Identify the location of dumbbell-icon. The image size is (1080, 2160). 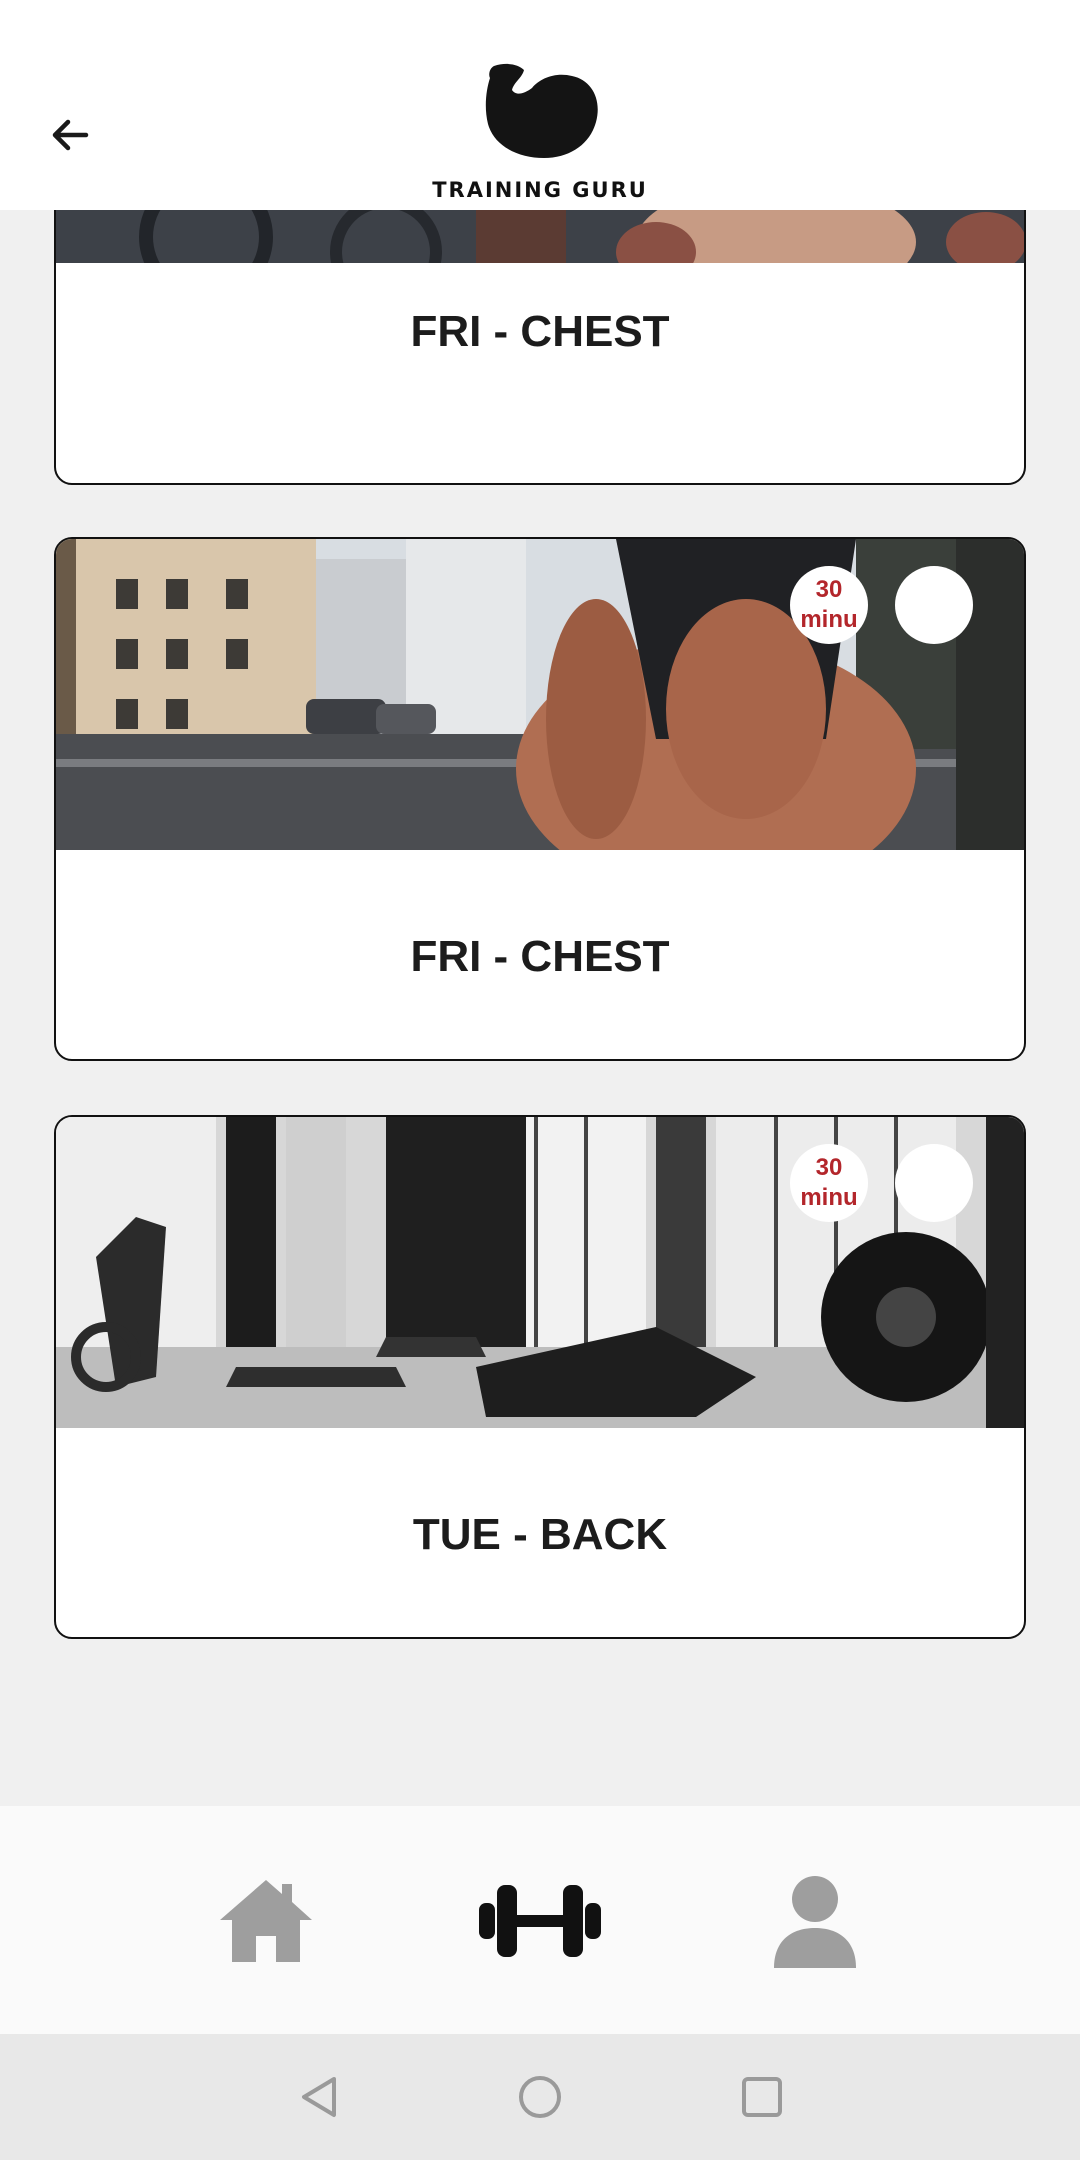
(540, 1921).